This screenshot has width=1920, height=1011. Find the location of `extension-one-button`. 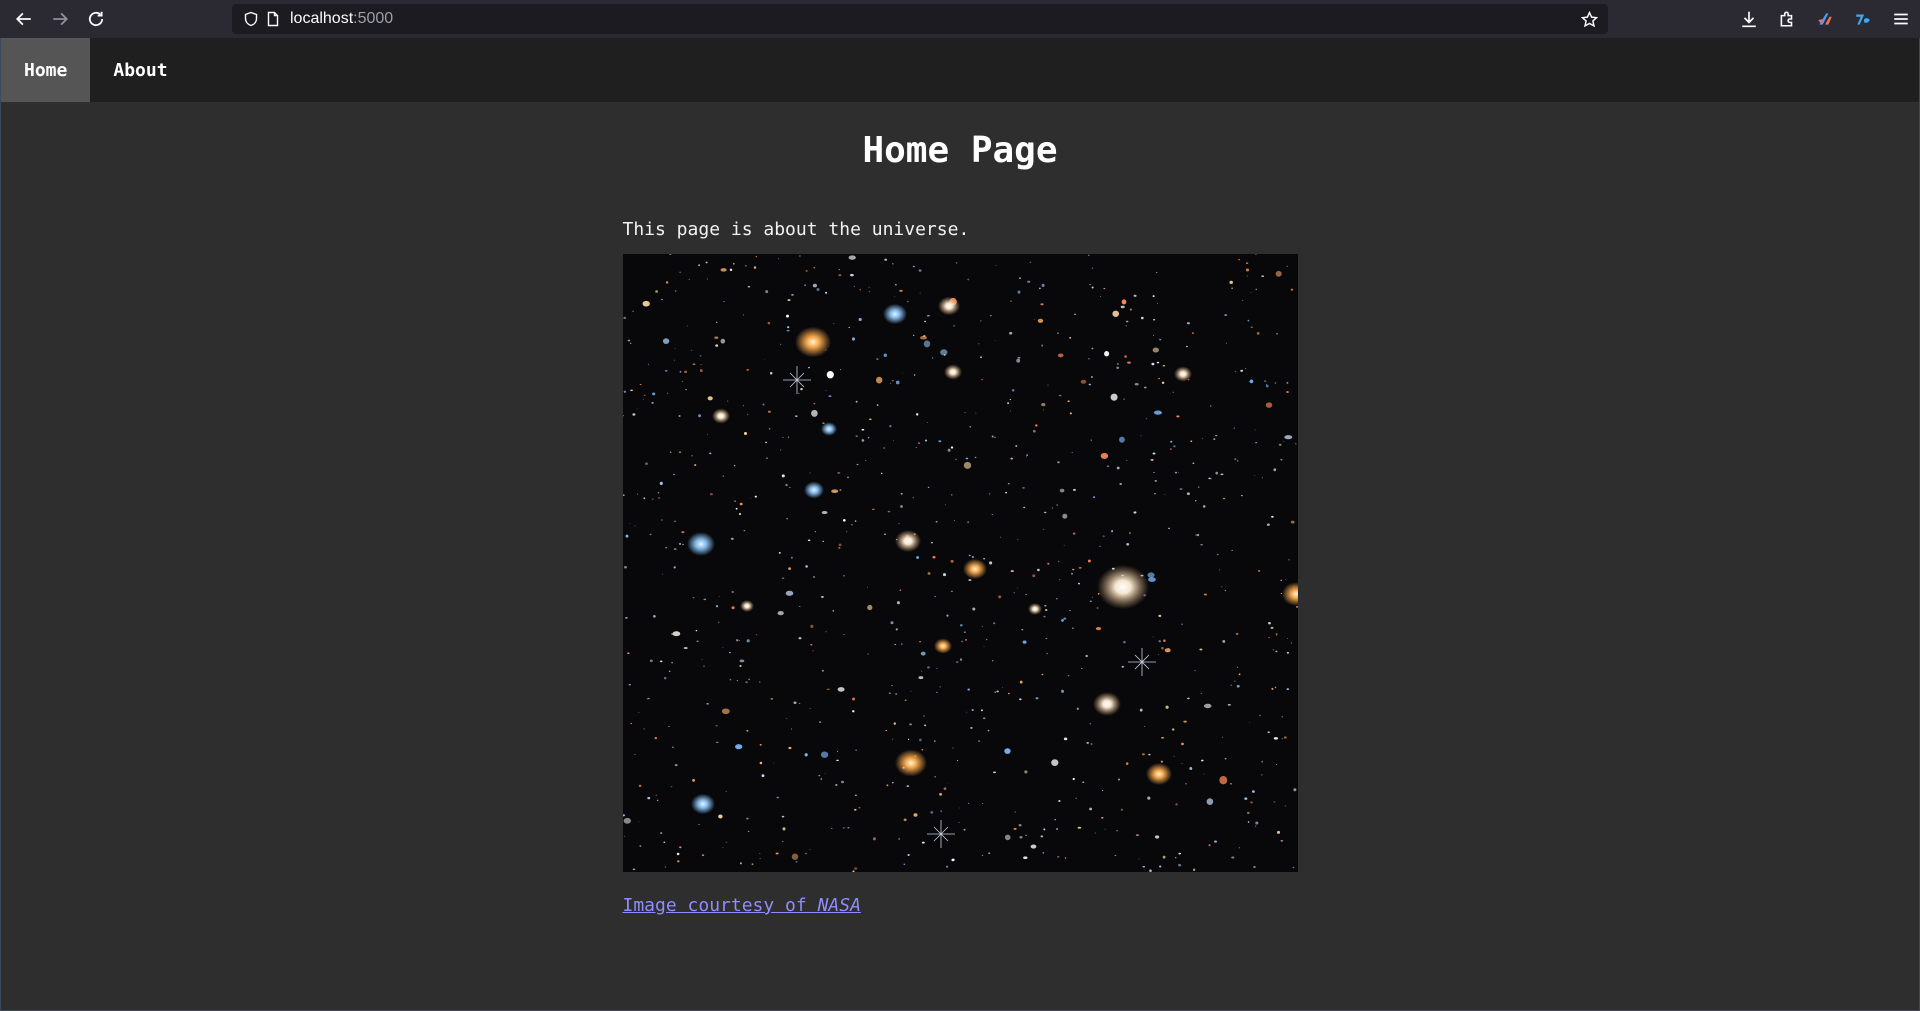

extension-one-button is located at coordinates (1825, 19).